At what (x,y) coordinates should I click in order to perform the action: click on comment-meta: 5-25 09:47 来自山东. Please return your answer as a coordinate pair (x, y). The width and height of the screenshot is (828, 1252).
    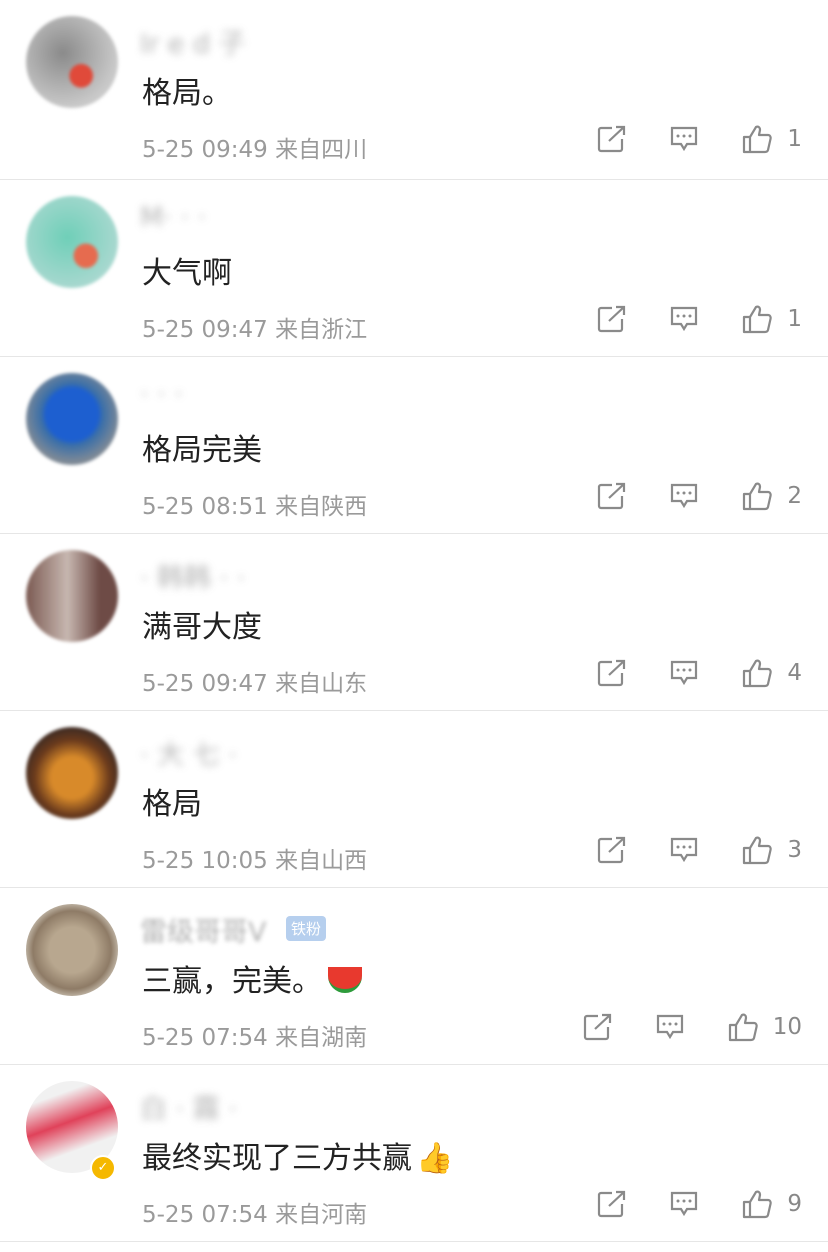
    Looking at the image, I should click on (254, 681).